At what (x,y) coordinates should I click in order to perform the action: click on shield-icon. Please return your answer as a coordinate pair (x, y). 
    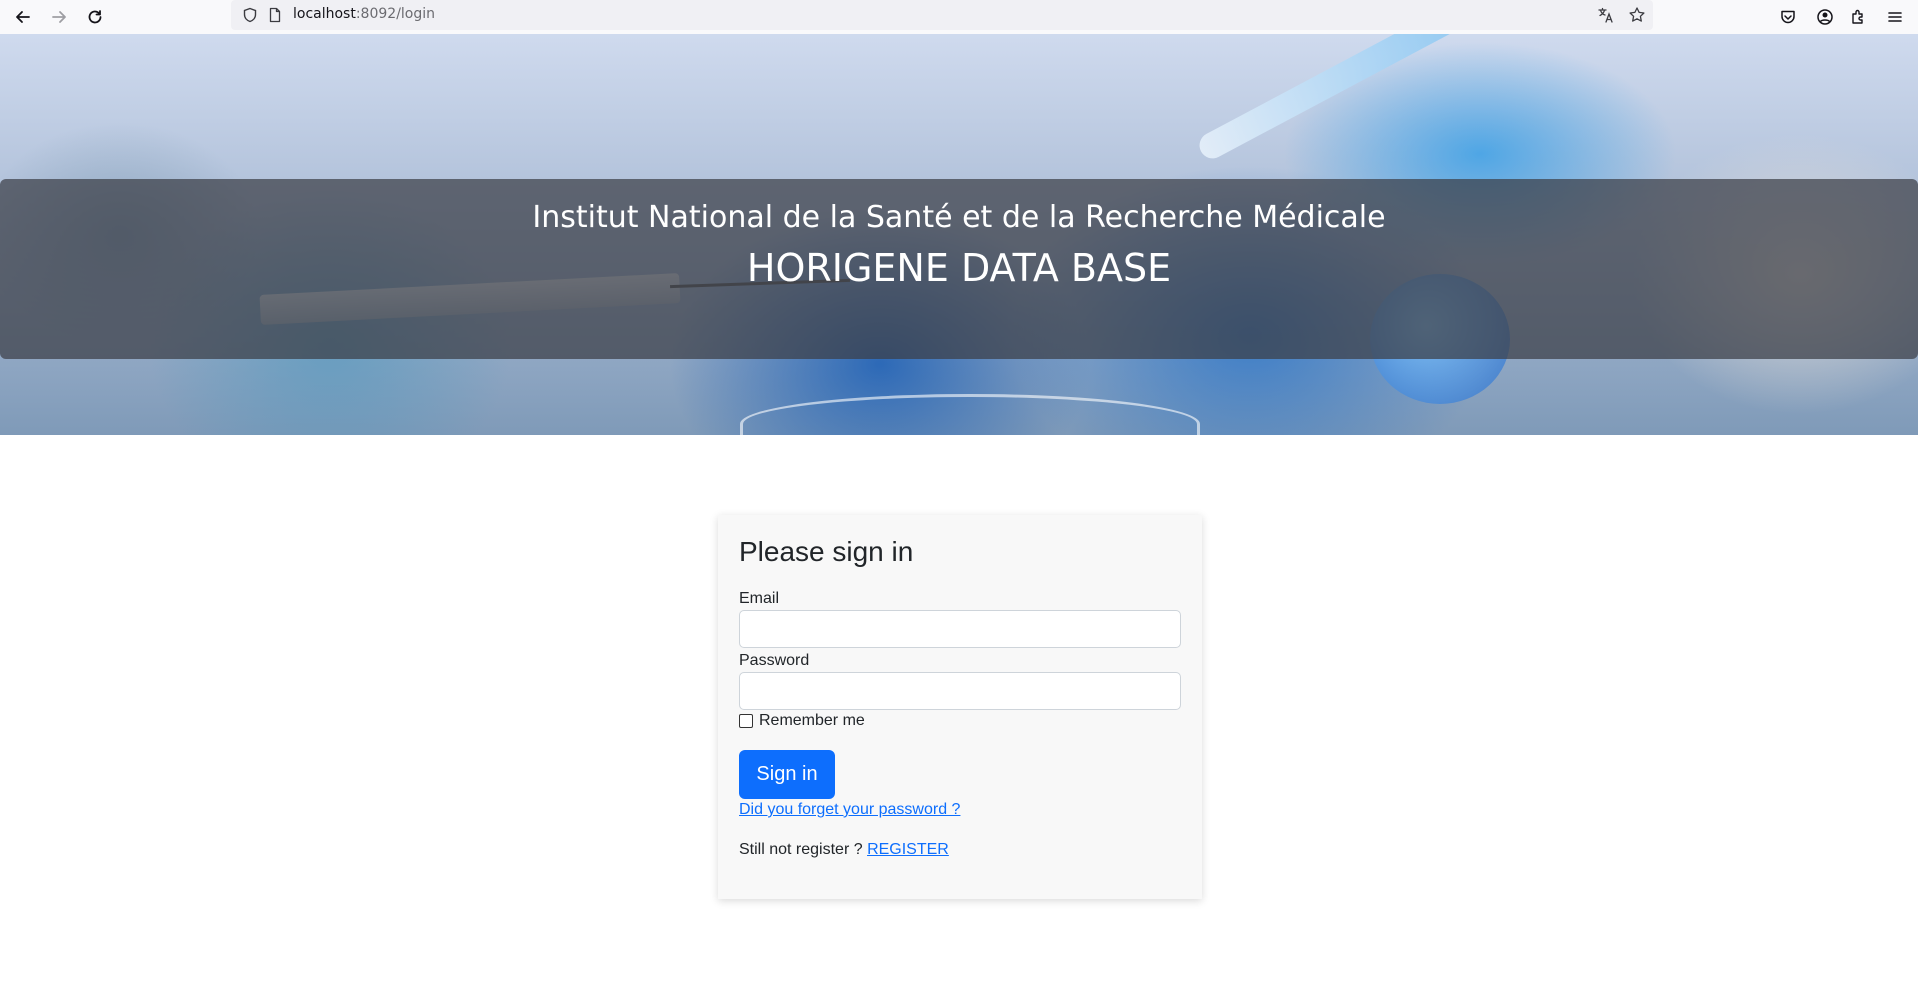
    Looking at the image, I should click on (250, 15).